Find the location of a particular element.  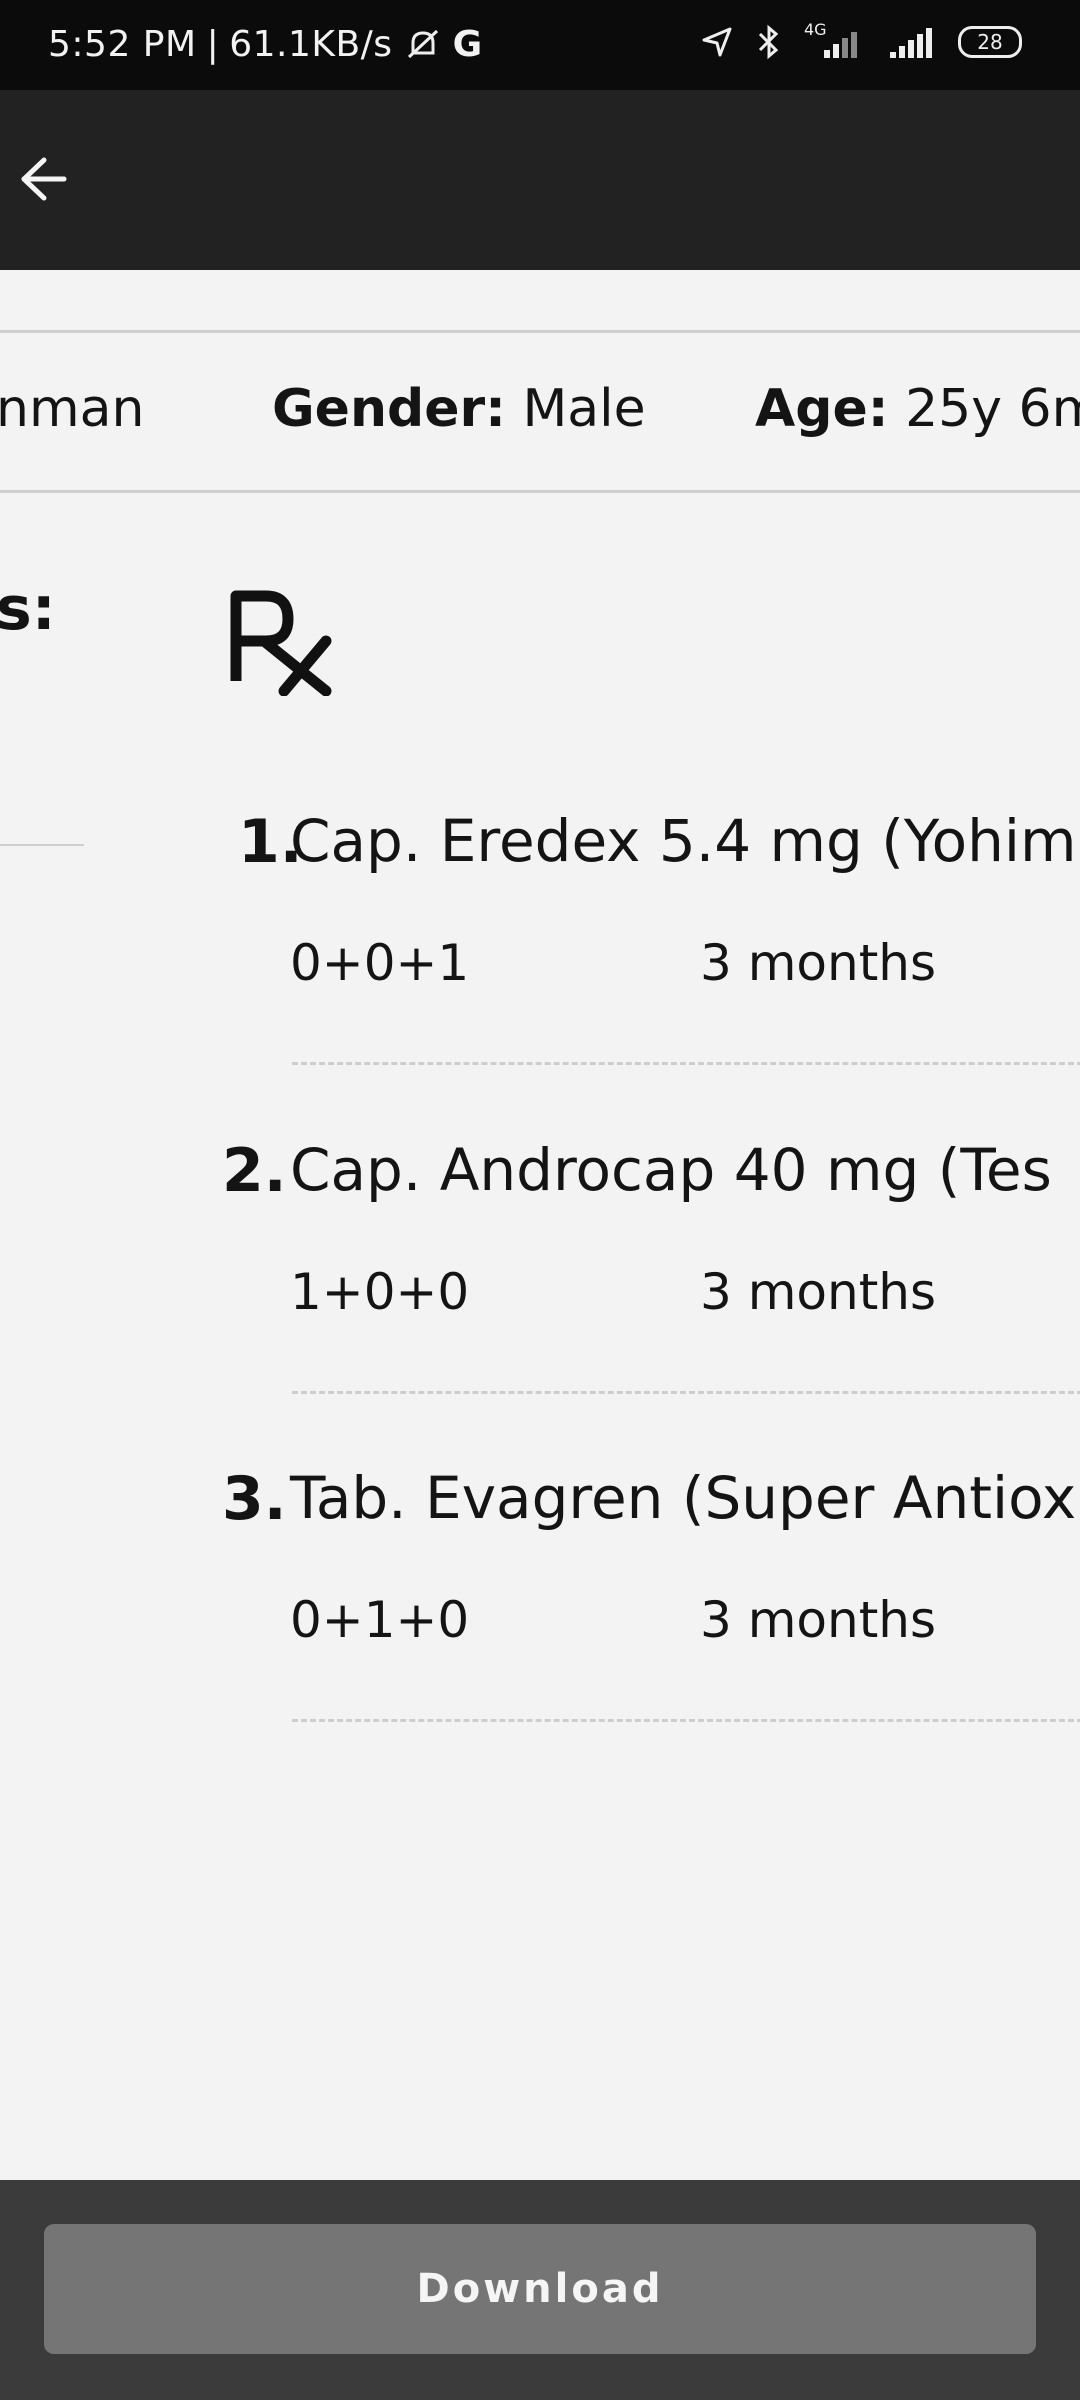

medication-dosage: 0+0+1 is located at coordinates (380, 963).